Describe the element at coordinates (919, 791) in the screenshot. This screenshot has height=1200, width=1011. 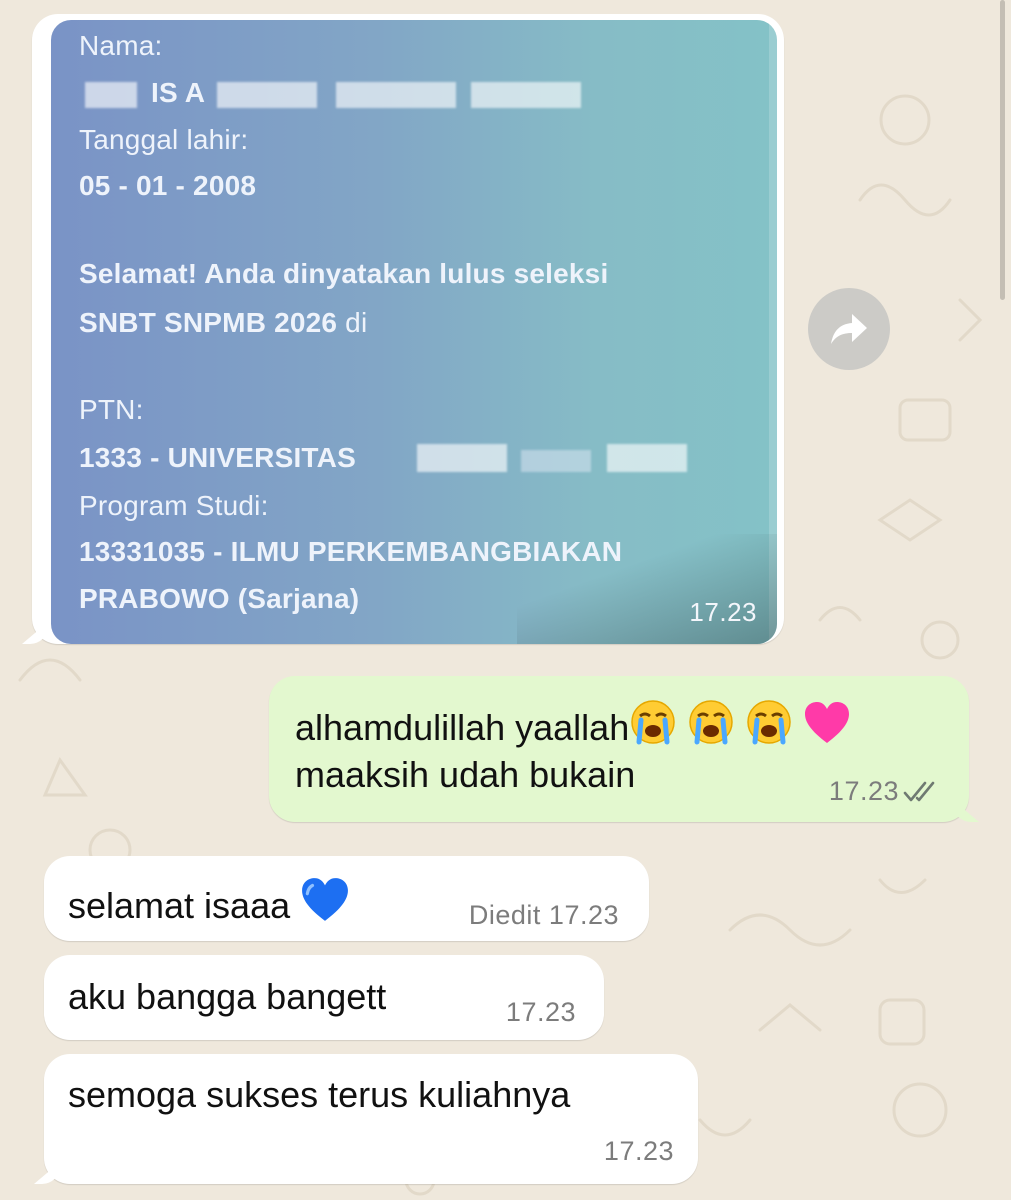
I see `double-check-icon` at that location.